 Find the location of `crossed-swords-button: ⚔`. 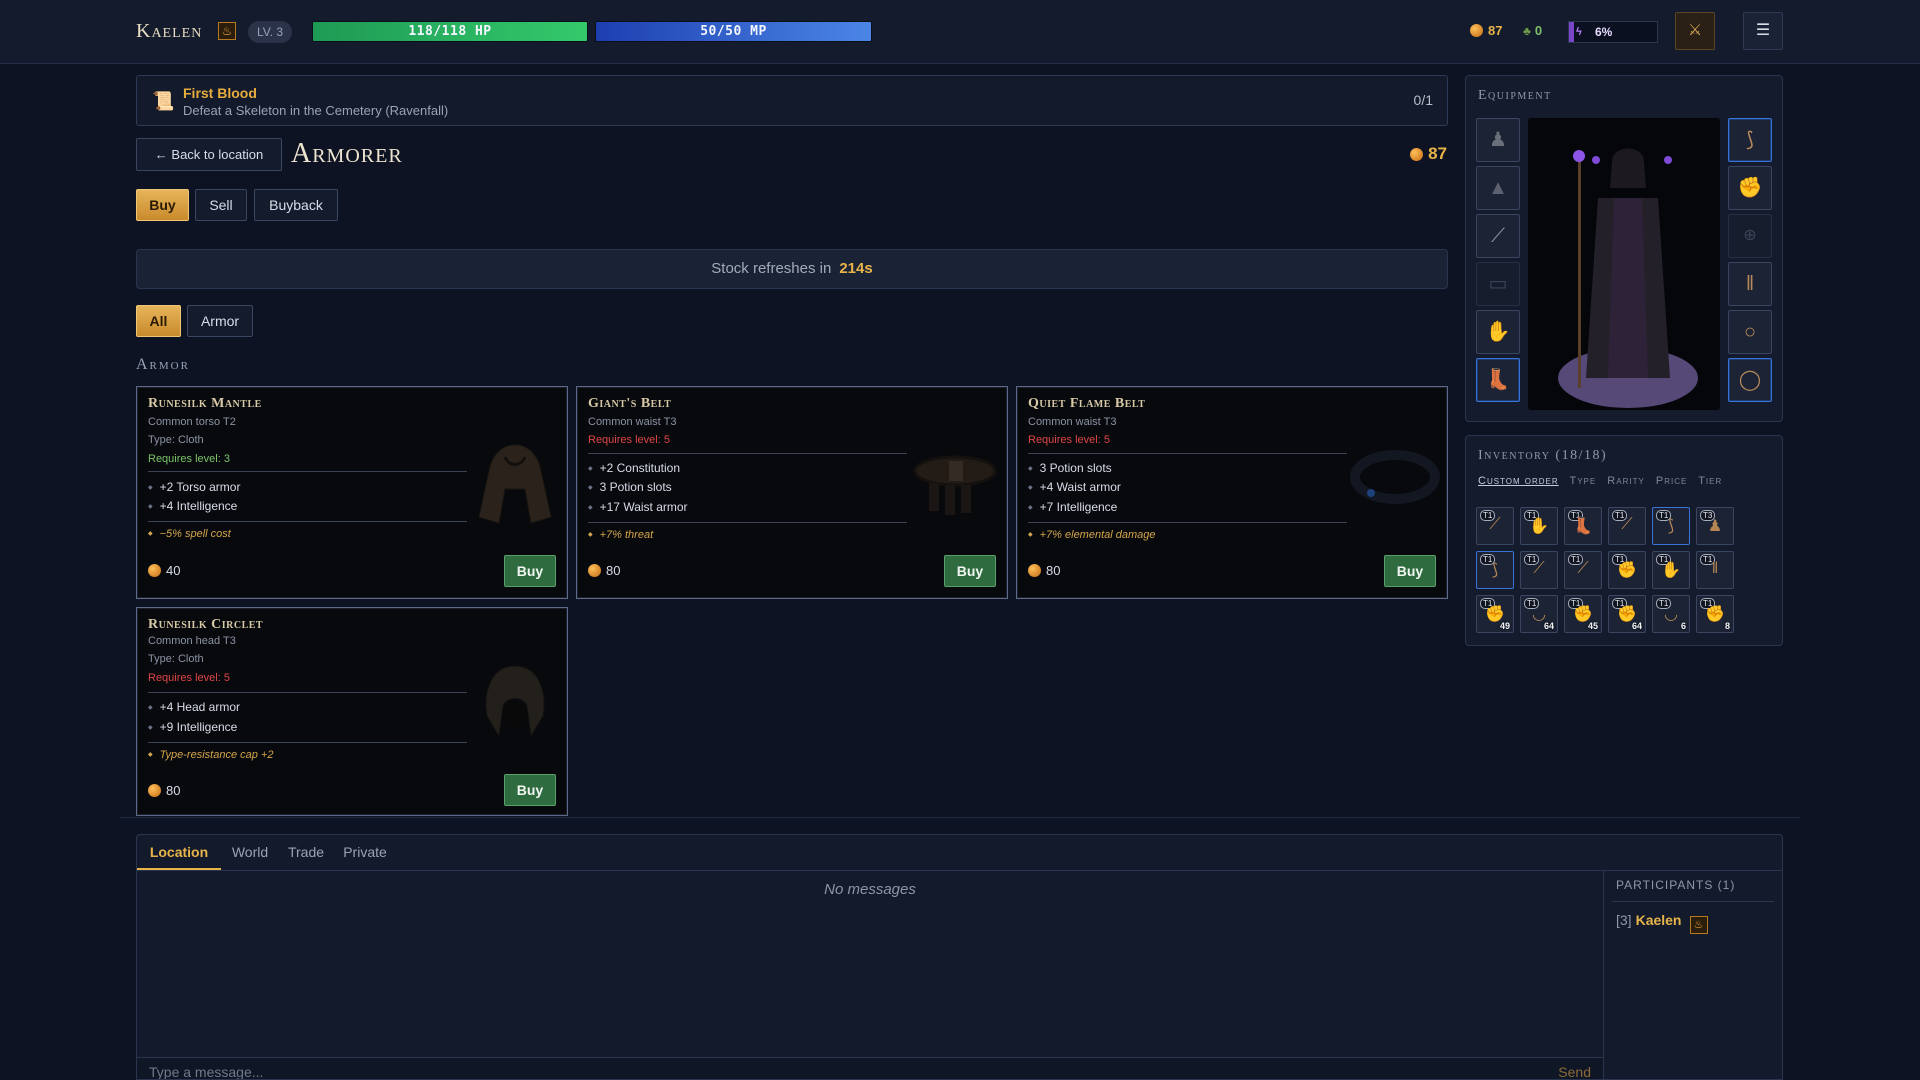

crossed-swords-button: ⚔ is located at coordinates (1695, 31).